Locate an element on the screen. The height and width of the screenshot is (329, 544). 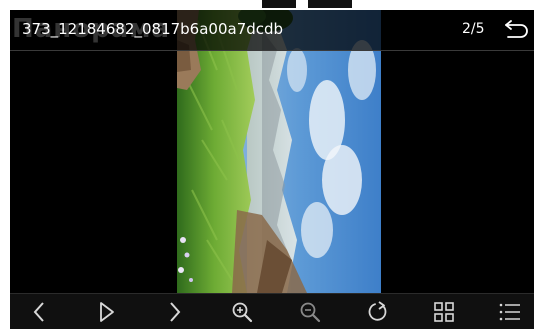
back-button is located at coordinates (516, 29).